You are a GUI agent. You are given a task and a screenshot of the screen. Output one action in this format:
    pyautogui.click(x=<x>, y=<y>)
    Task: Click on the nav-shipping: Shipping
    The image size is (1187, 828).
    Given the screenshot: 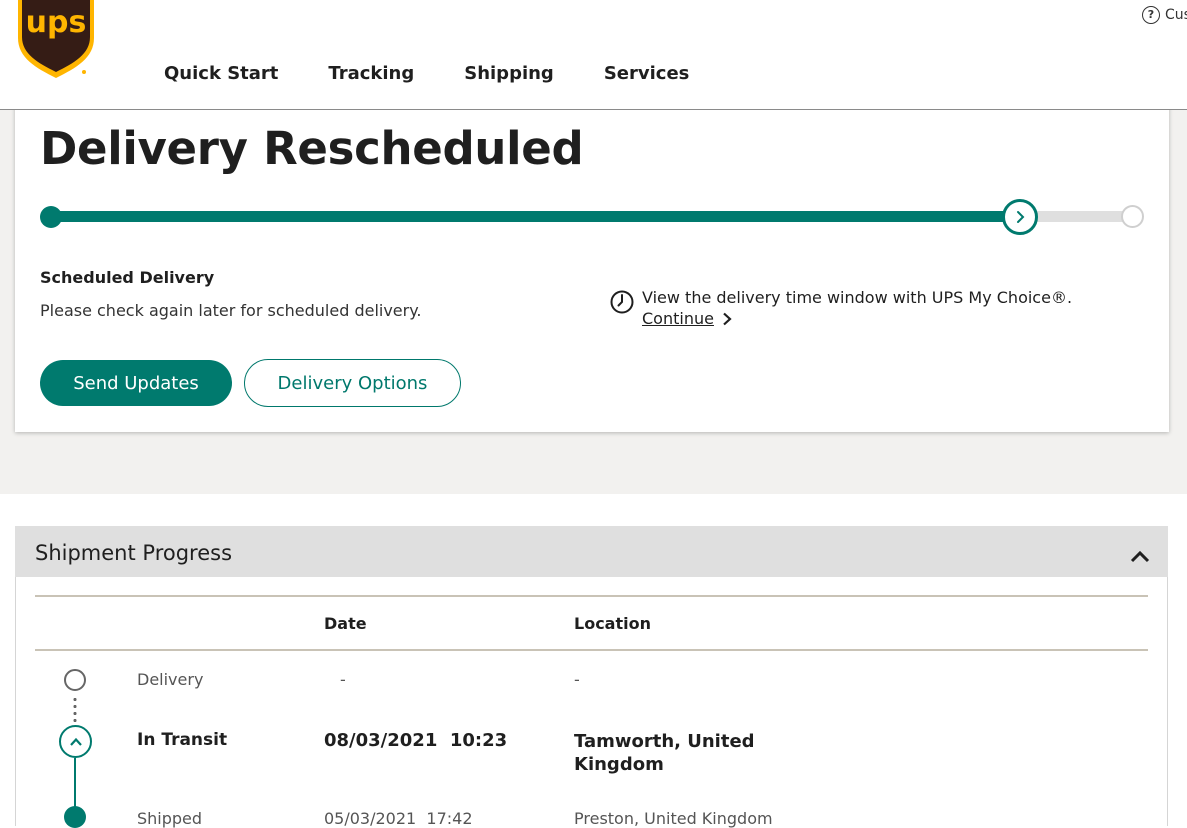 What is the action you would take?
    pyautogui.click(x=509, y=73)
    